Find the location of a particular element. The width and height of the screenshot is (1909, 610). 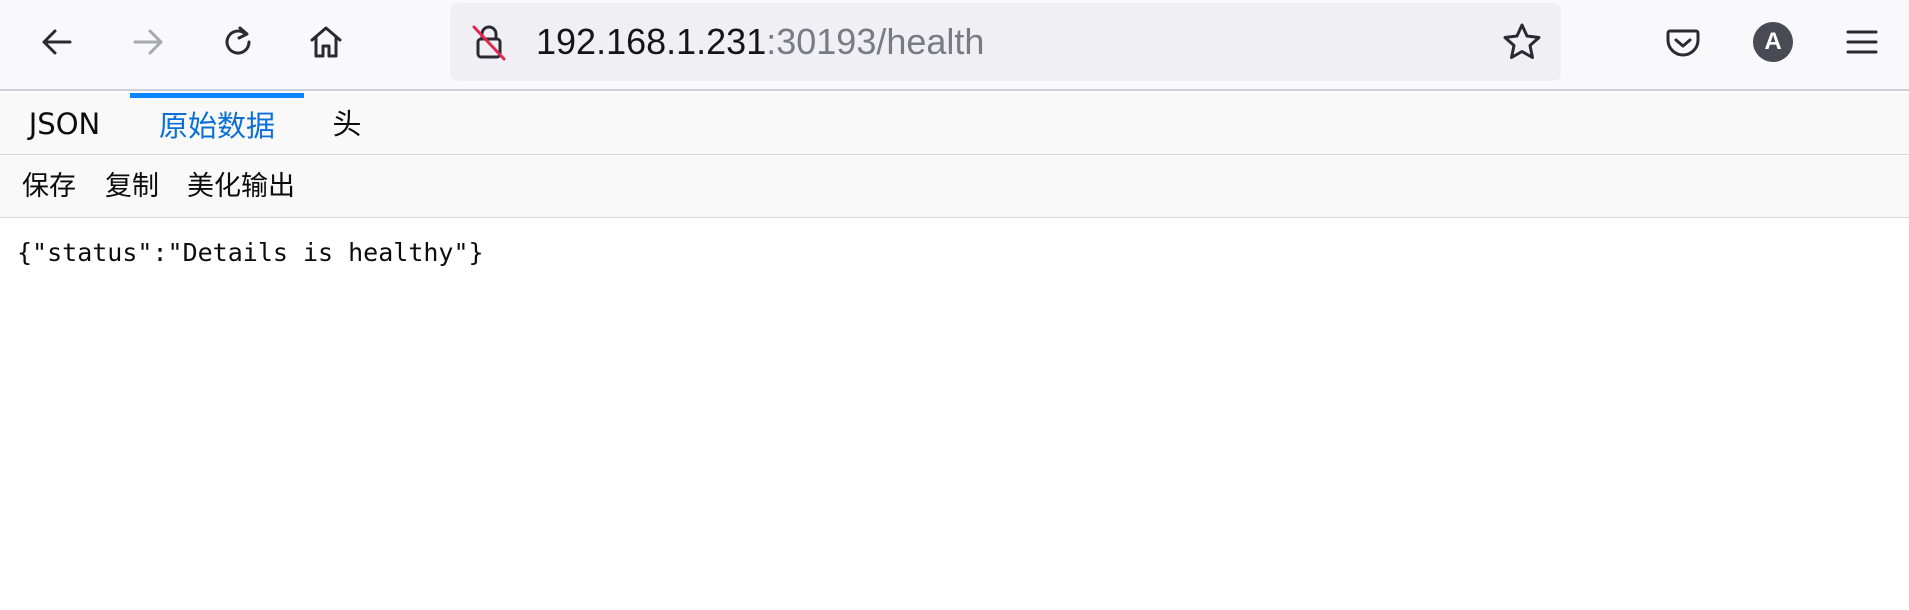

reload-icon is located at coordinates (238, 40).